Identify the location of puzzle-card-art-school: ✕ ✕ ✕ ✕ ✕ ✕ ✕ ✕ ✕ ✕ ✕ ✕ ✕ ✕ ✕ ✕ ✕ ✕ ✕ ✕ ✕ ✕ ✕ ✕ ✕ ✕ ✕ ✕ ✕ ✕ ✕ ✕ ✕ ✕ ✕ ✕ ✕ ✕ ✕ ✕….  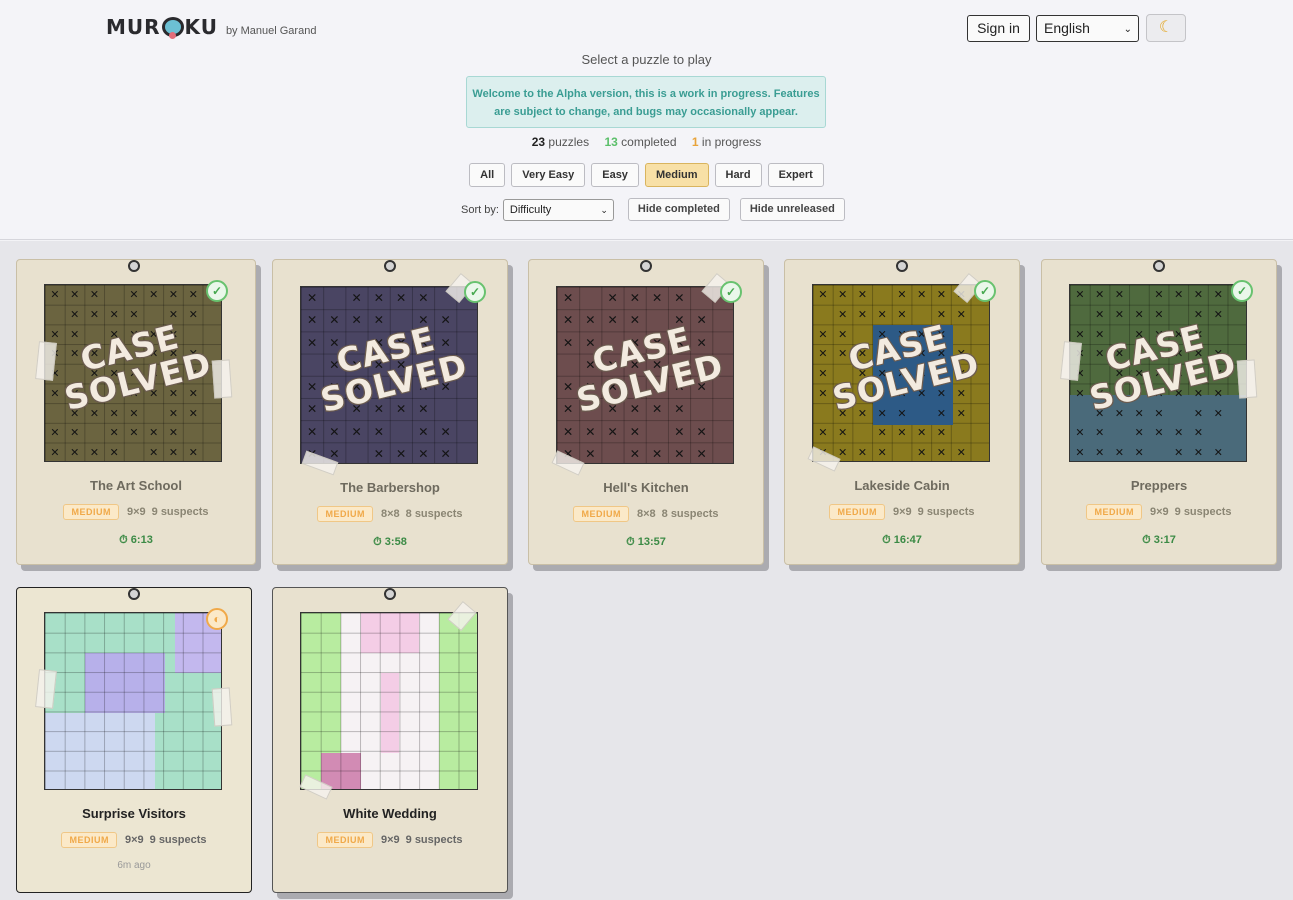
(136, 412).